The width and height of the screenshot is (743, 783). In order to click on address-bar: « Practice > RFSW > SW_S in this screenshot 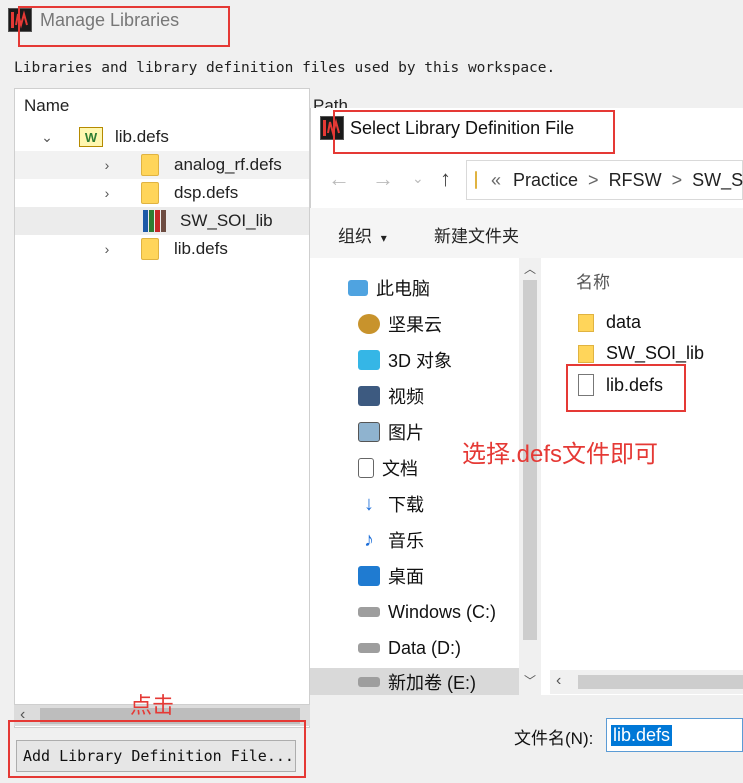, I will do `click(604, 180)`.